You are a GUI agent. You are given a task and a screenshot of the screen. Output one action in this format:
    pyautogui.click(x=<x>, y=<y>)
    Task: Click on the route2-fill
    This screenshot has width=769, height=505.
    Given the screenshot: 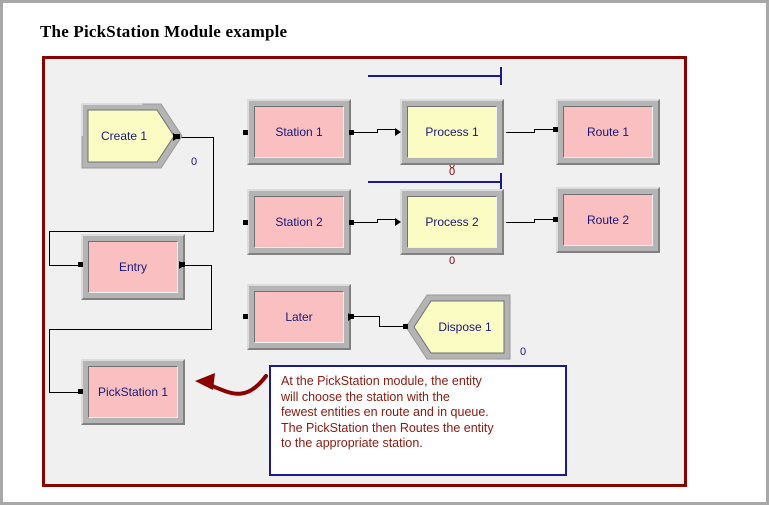 What is the action you would take?
    pyautogui.click(x=608, y=220)
    